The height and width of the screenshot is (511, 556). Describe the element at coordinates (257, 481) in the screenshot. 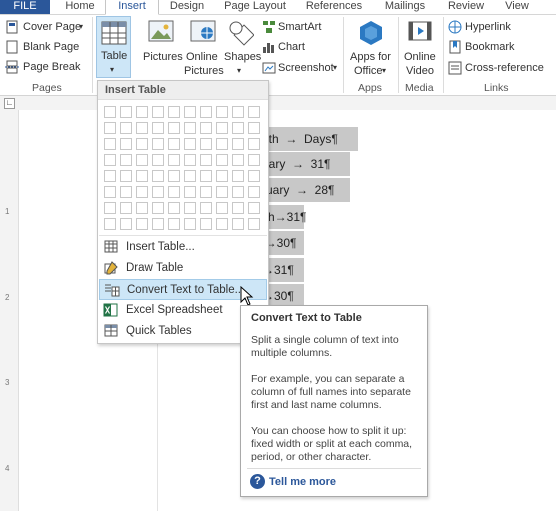

I see `help-icon: ?` at that location.